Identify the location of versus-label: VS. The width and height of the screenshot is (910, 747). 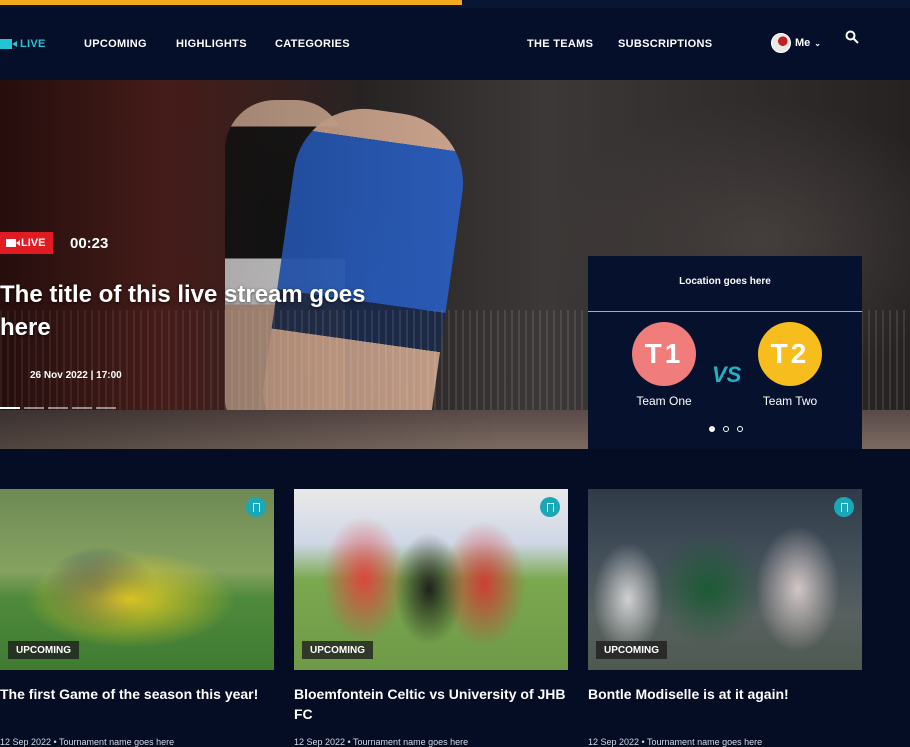
(727, 374).